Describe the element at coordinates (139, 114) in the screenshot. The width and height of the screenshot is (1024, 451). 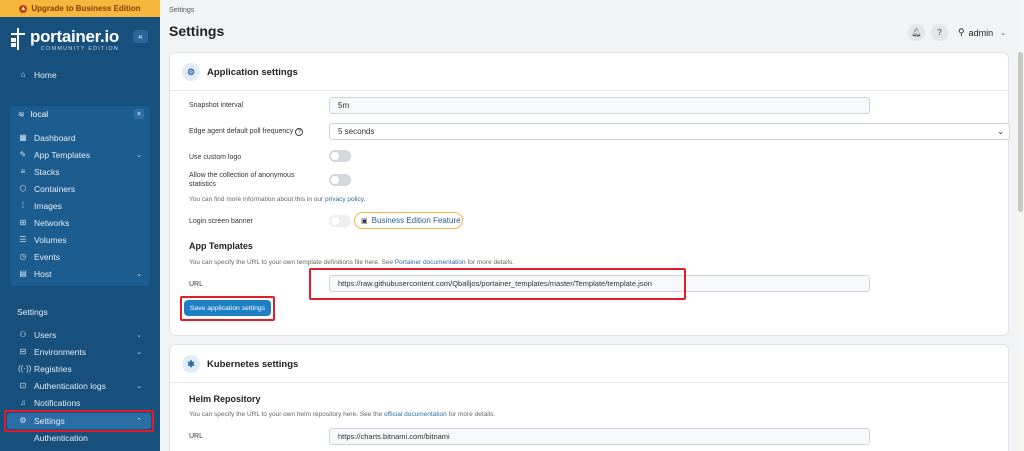
I see `close-environment-icon: ×` at that location.